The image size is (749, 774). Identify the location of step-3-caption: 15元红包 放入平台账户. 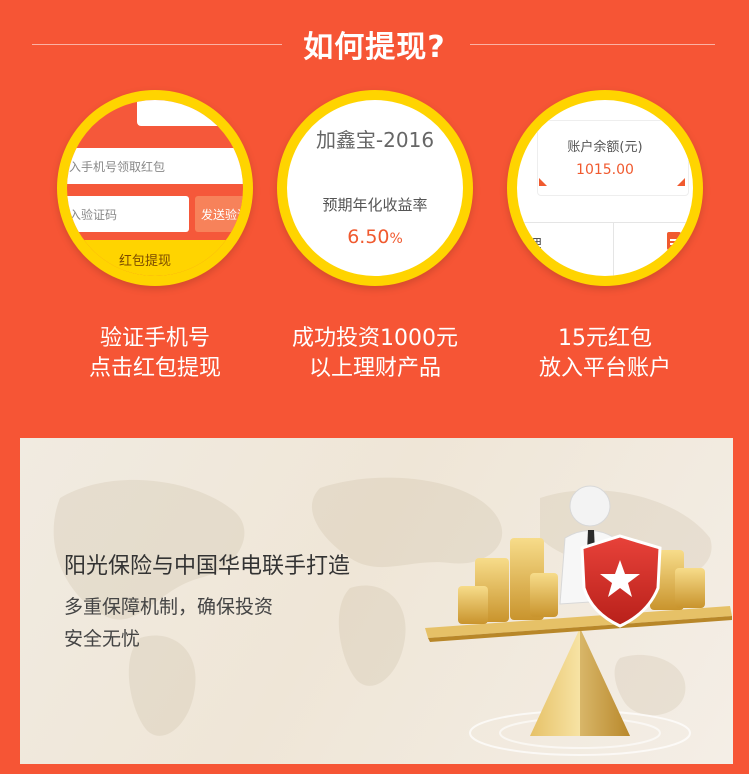
(605, 354).